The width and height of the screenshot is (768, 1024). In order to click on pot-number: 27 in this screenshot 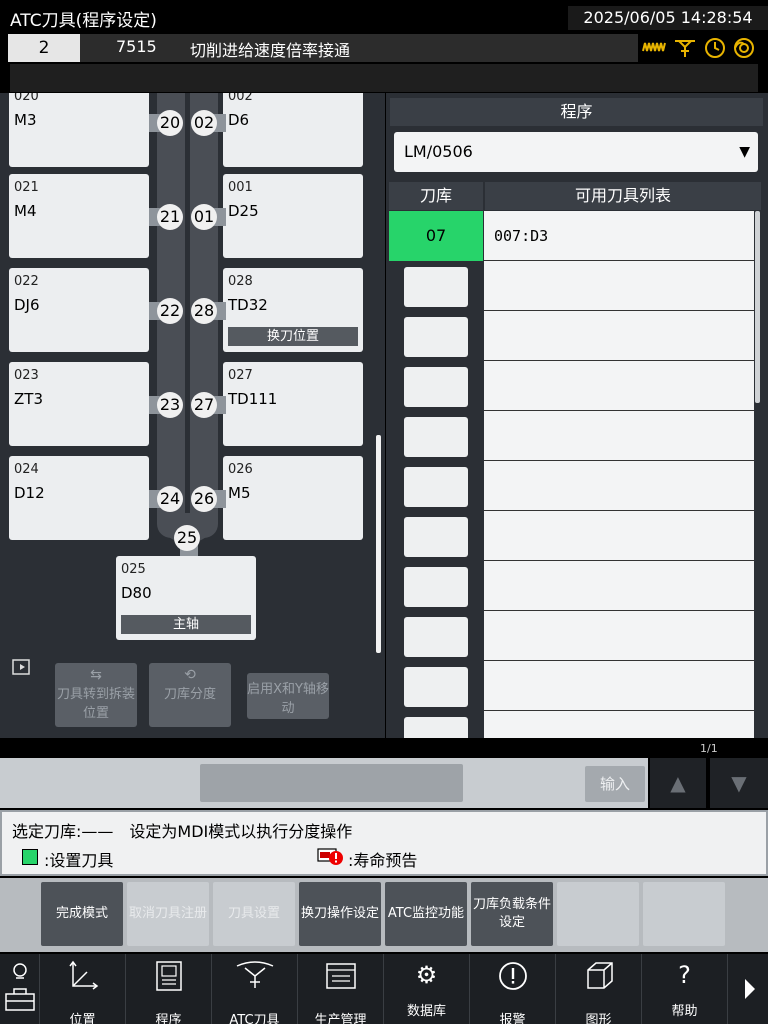, I will do `click(204, 405)`.